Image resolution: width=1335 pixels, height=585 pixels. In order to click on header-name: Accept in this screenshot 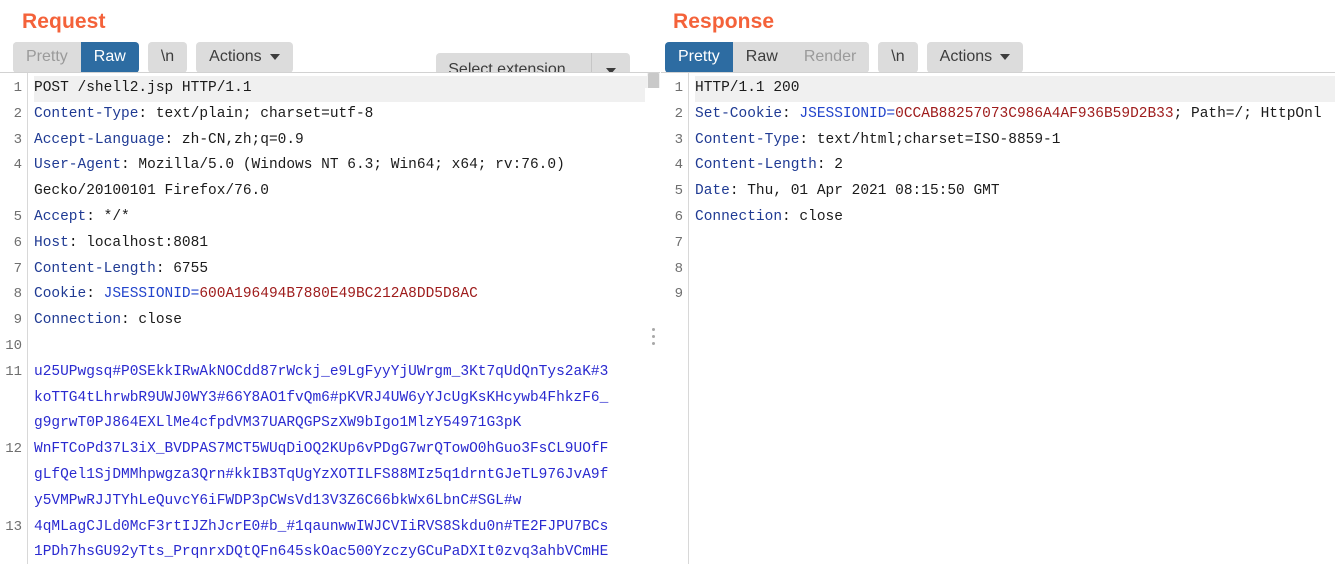, I will do `click(60, 216)`.